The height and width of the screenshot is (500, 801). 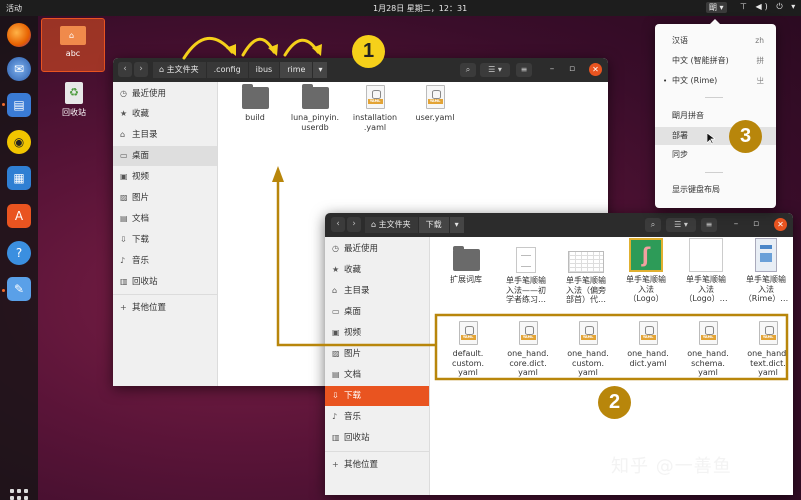 I want to click on file-item-installation-yaml: YAML installation .yaml, so click(x=375, y=108).